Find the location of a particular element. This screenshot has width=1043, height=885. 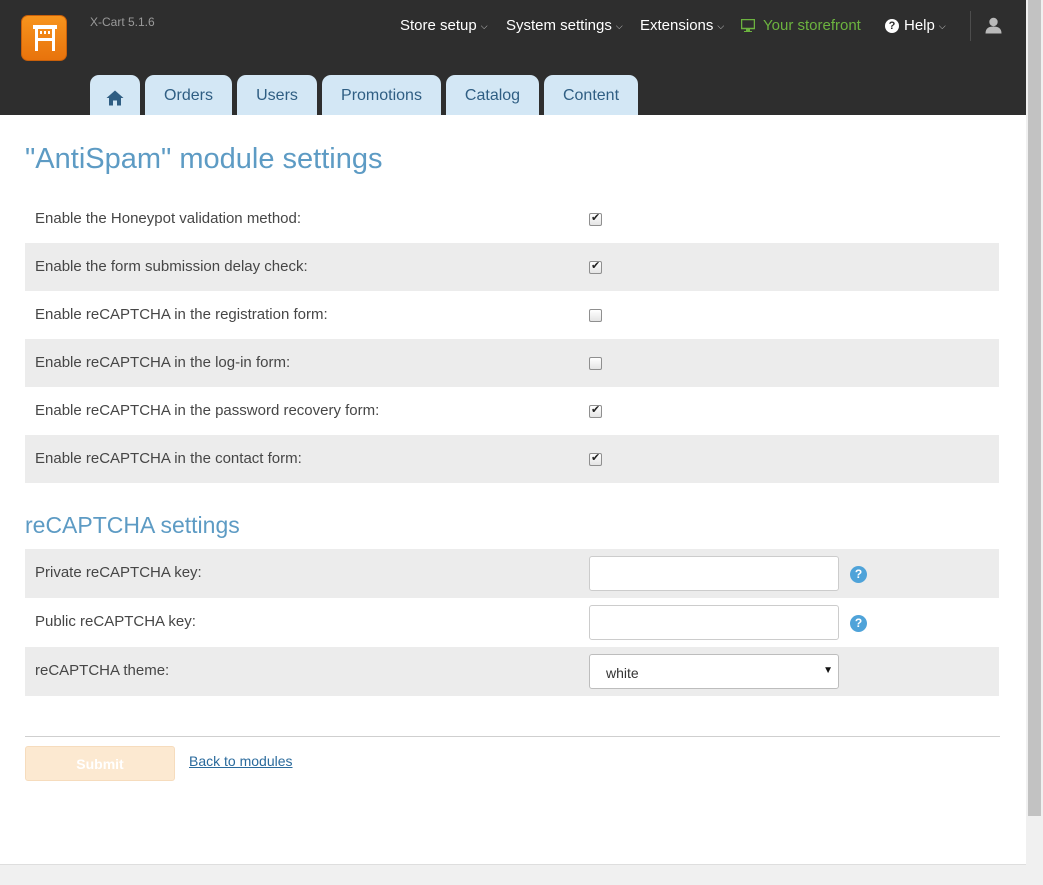

nav-system-settings: System settings ⌵ is located at coordinates (564, 25).